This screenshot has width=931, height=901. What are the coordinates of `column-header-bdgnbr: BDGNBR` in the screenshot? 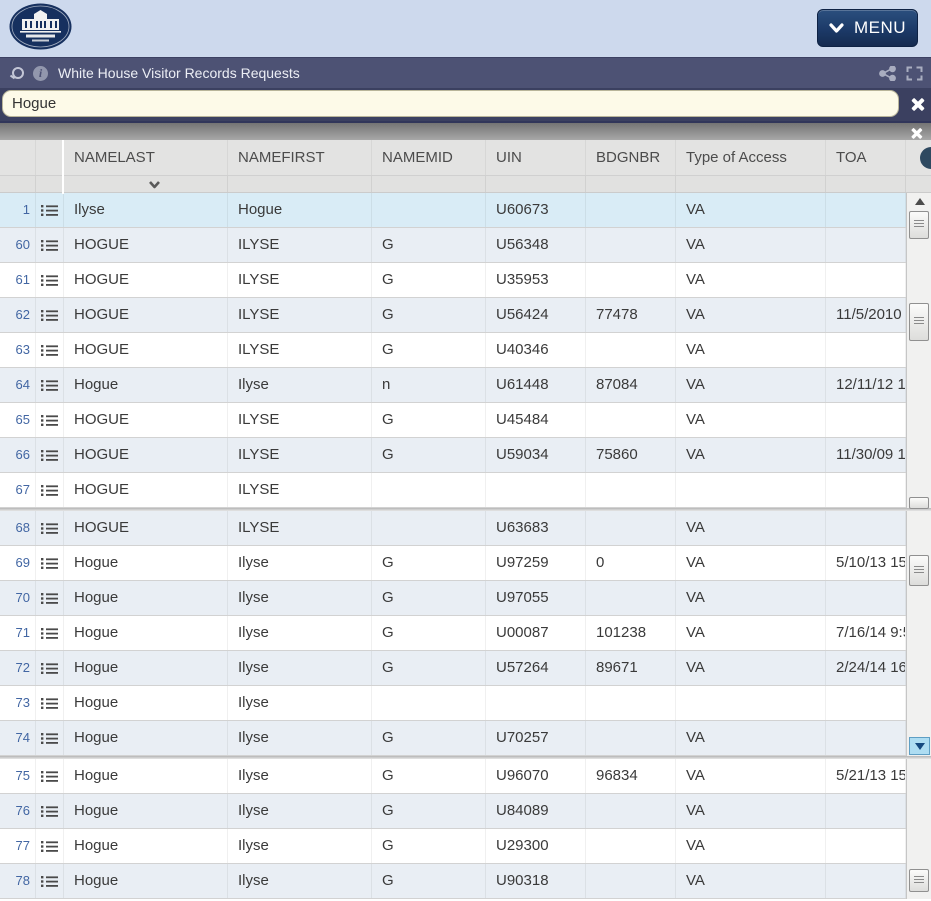 It's located at (631, 157).